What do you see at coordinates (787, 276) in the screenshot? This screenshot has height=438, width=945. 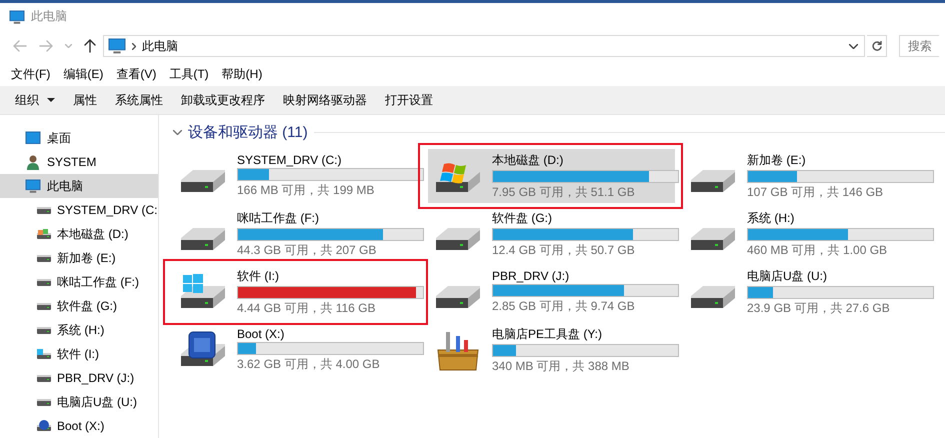 I see `drive-name: 电脑店U盘 (U:)` at bounding box center [787, 276].